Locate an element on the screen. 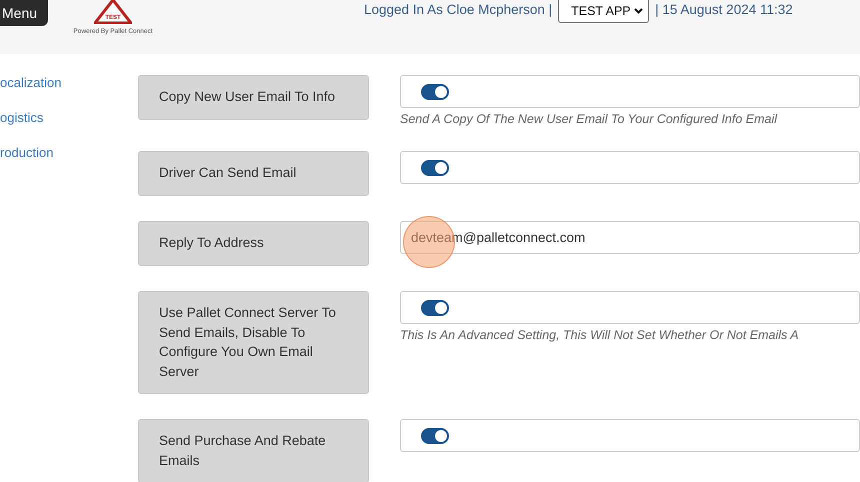 The width and height of the screenshot is (860, 482). setting-label: Send Purchase And Rebate Emails is located at coordinates (253, 450).